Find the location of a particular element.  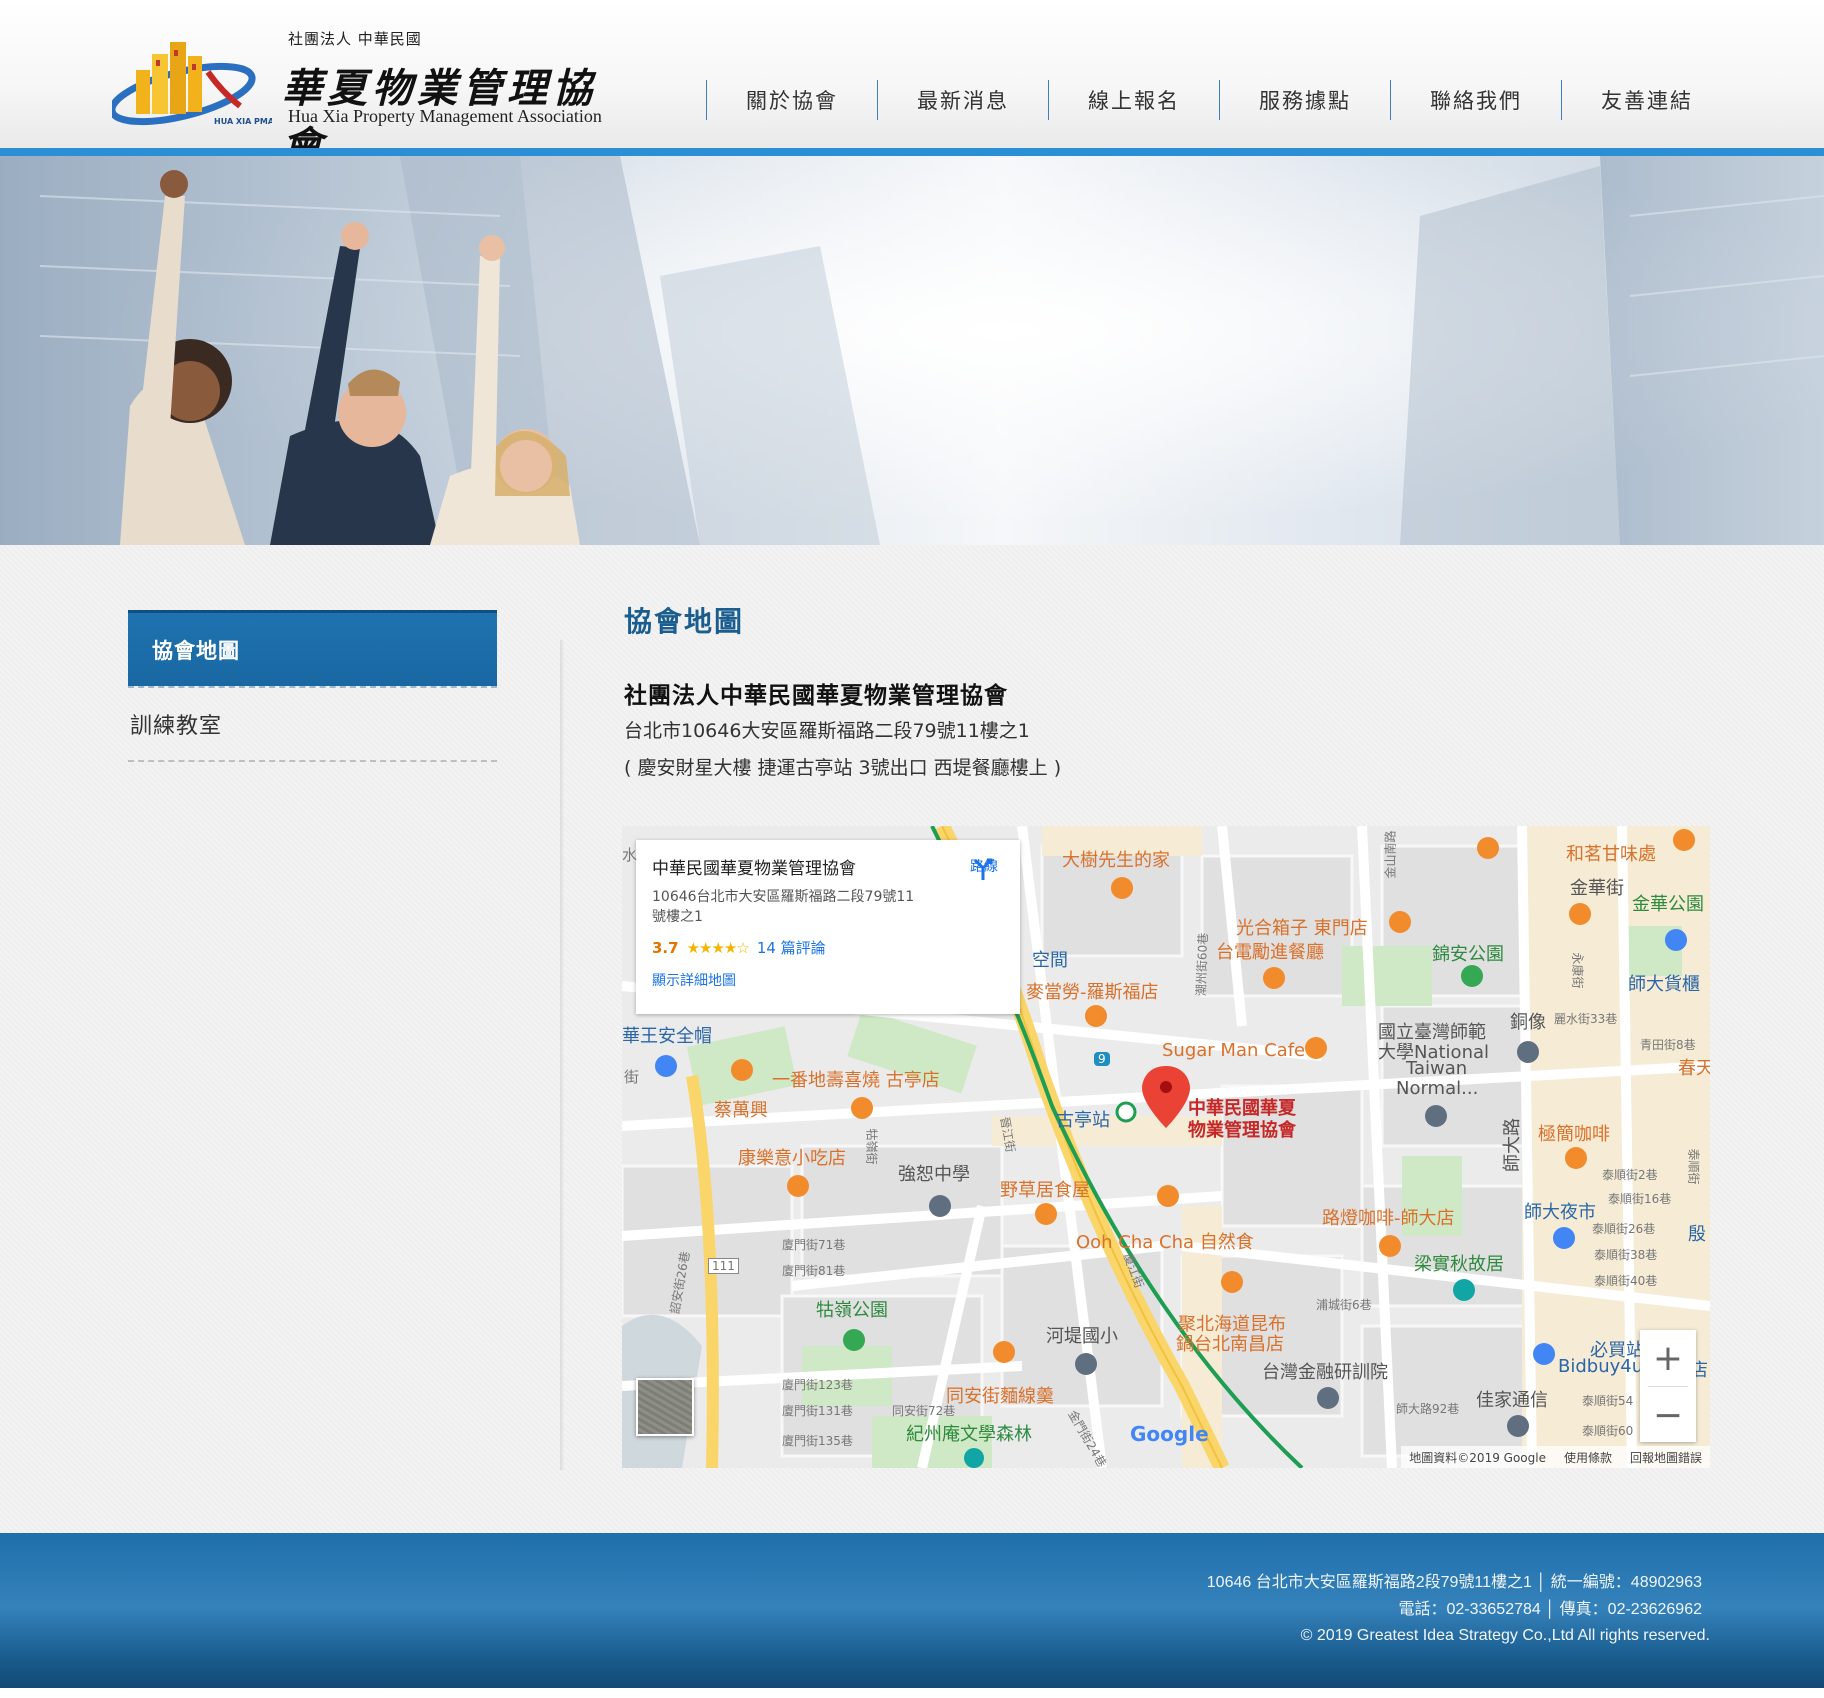

sidebar: 協會地圖 訓練教室 is located at coordinates (313, 686).